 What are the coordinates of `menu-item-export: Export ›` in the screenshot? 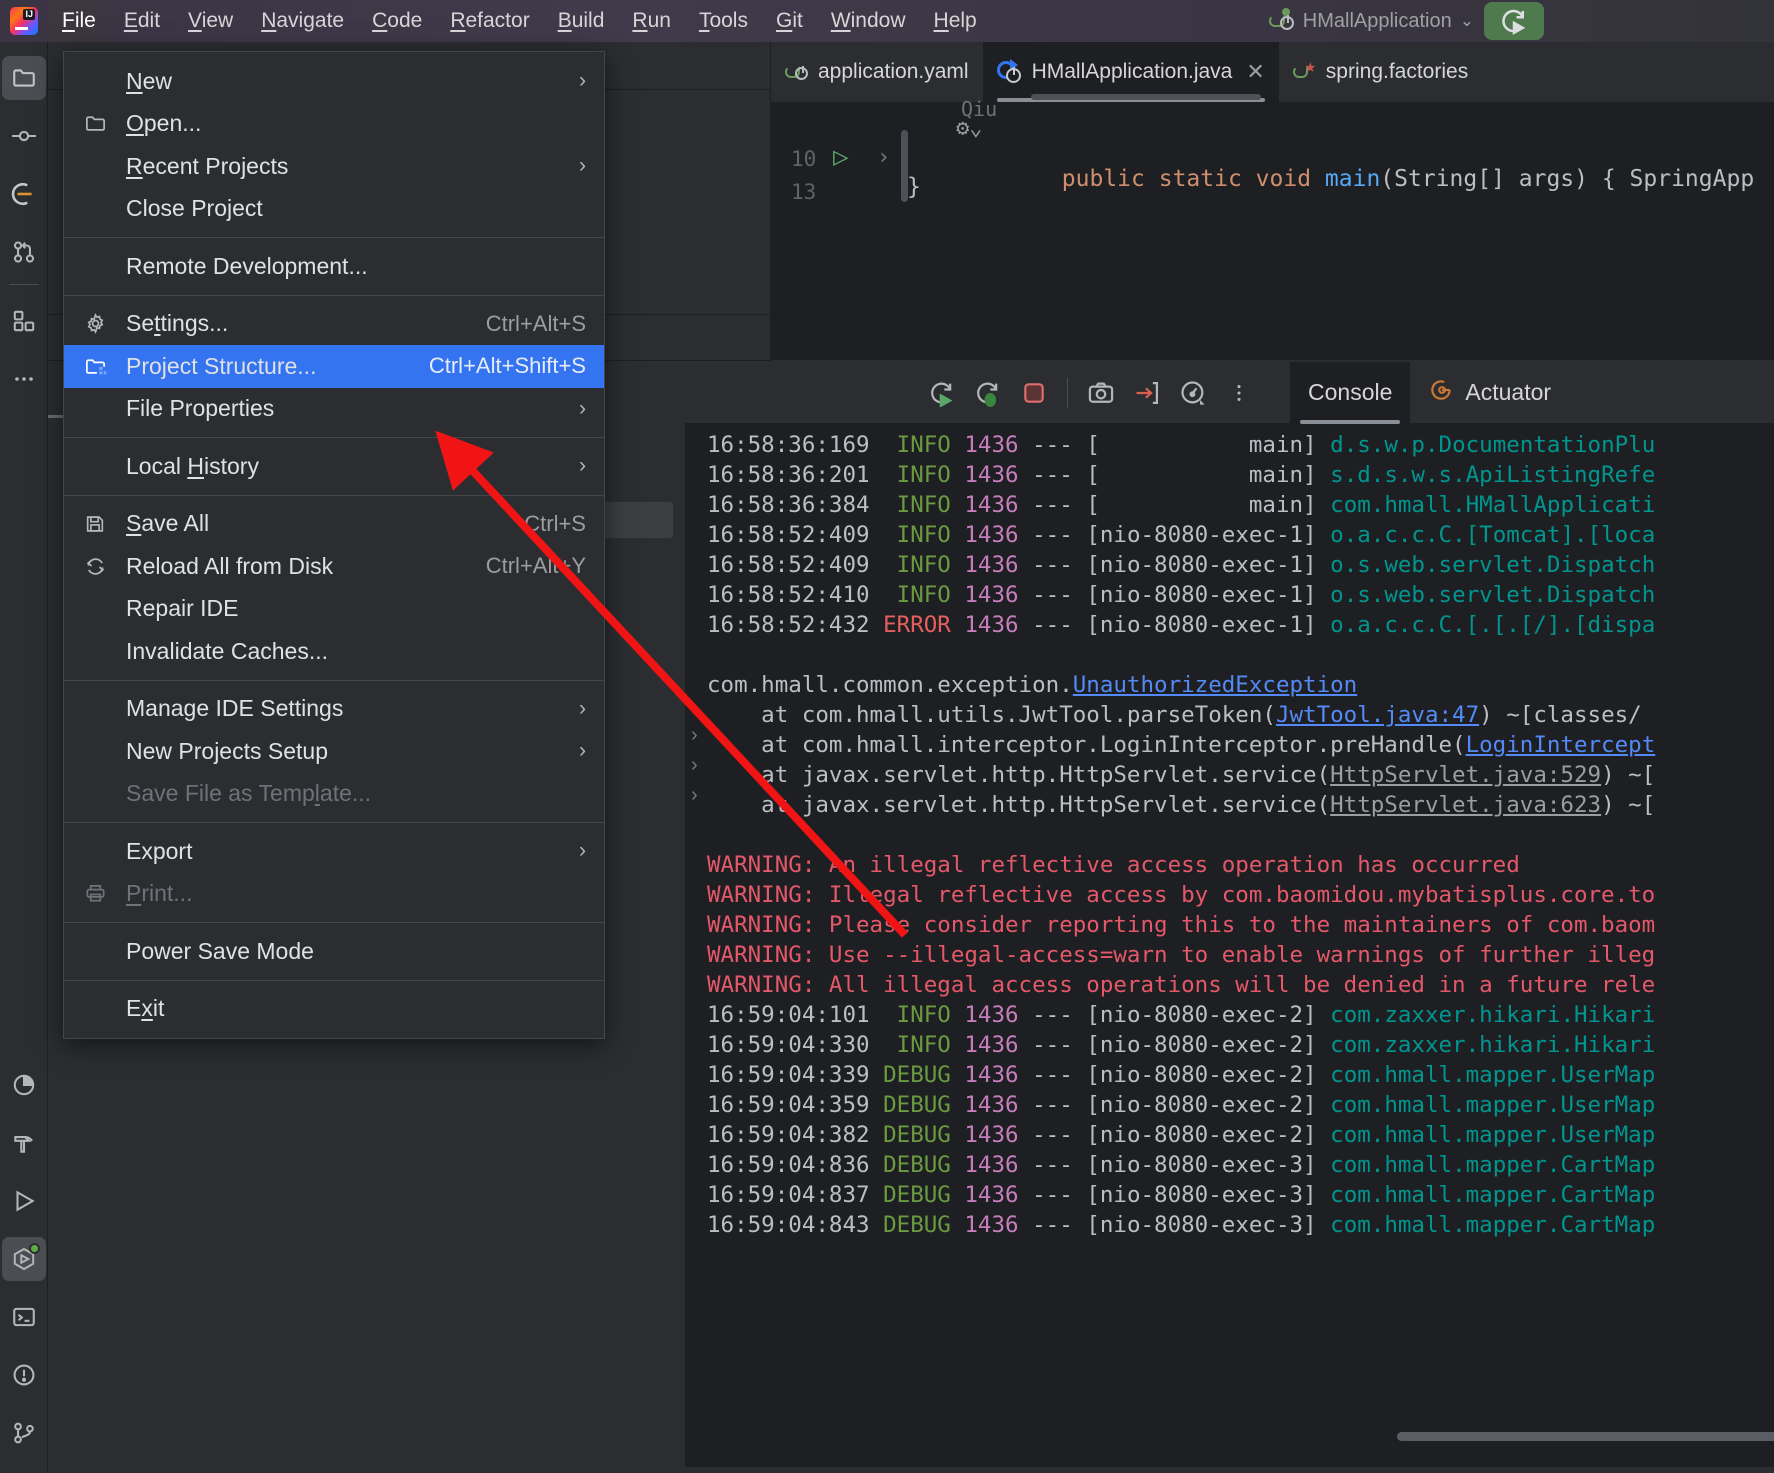 It's located at (334, 851).